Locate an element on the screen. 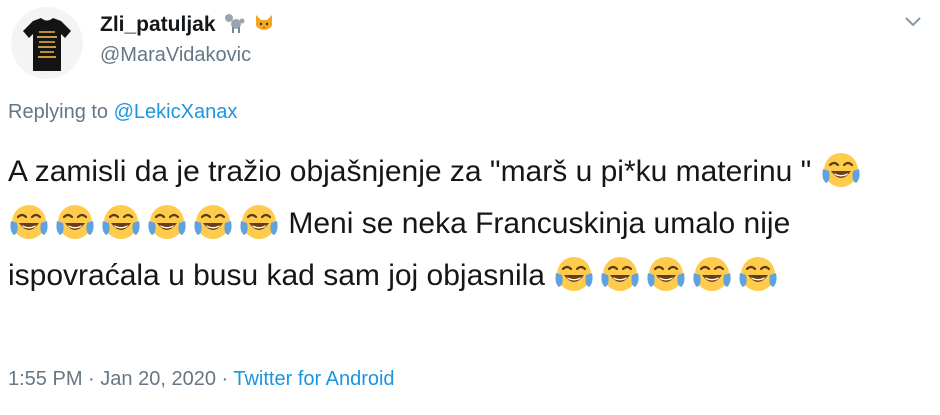  replying-to-prefix: Replying to is located at coordinates (58, 112).